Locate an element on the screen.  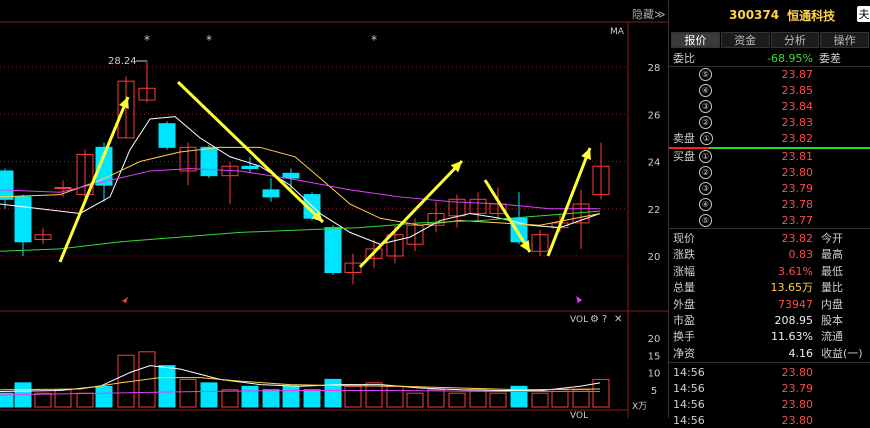
price-tick-label: 22 is located at coordinates (654, 210).